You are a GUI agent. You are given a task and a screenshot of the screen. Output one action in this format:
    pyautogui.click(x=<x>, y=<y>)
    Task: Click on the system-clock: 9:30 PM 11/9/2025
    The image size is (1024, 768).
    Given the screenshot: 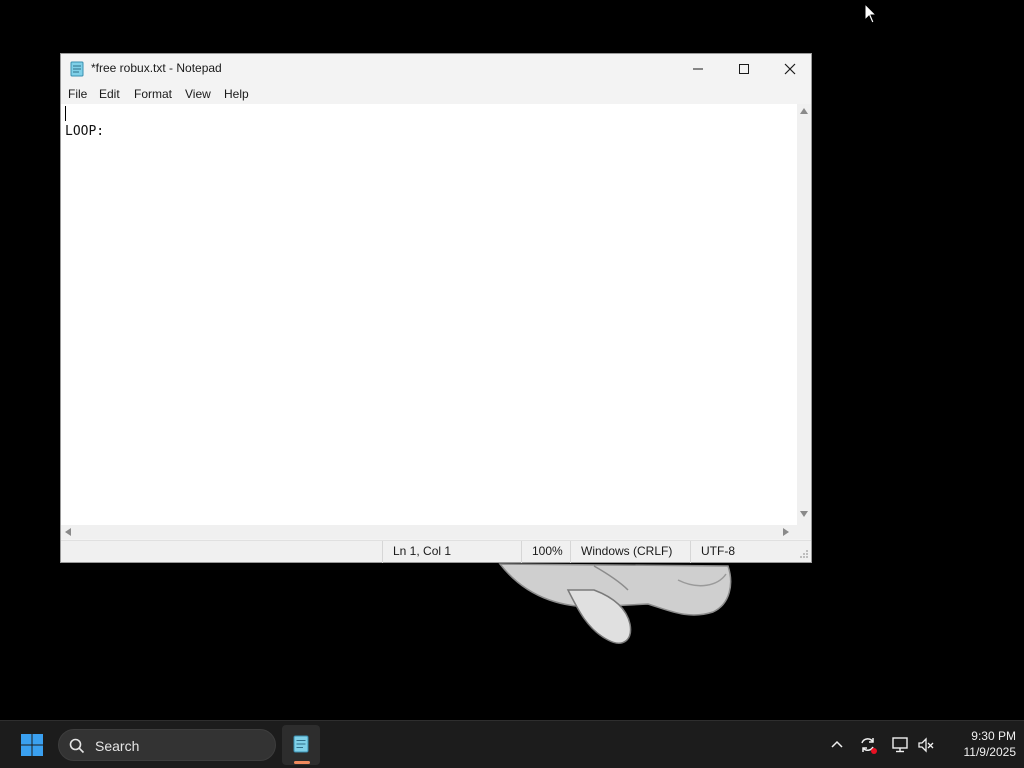 What is the action you would take?
    pyautogui.click(x=978, y=744)
    